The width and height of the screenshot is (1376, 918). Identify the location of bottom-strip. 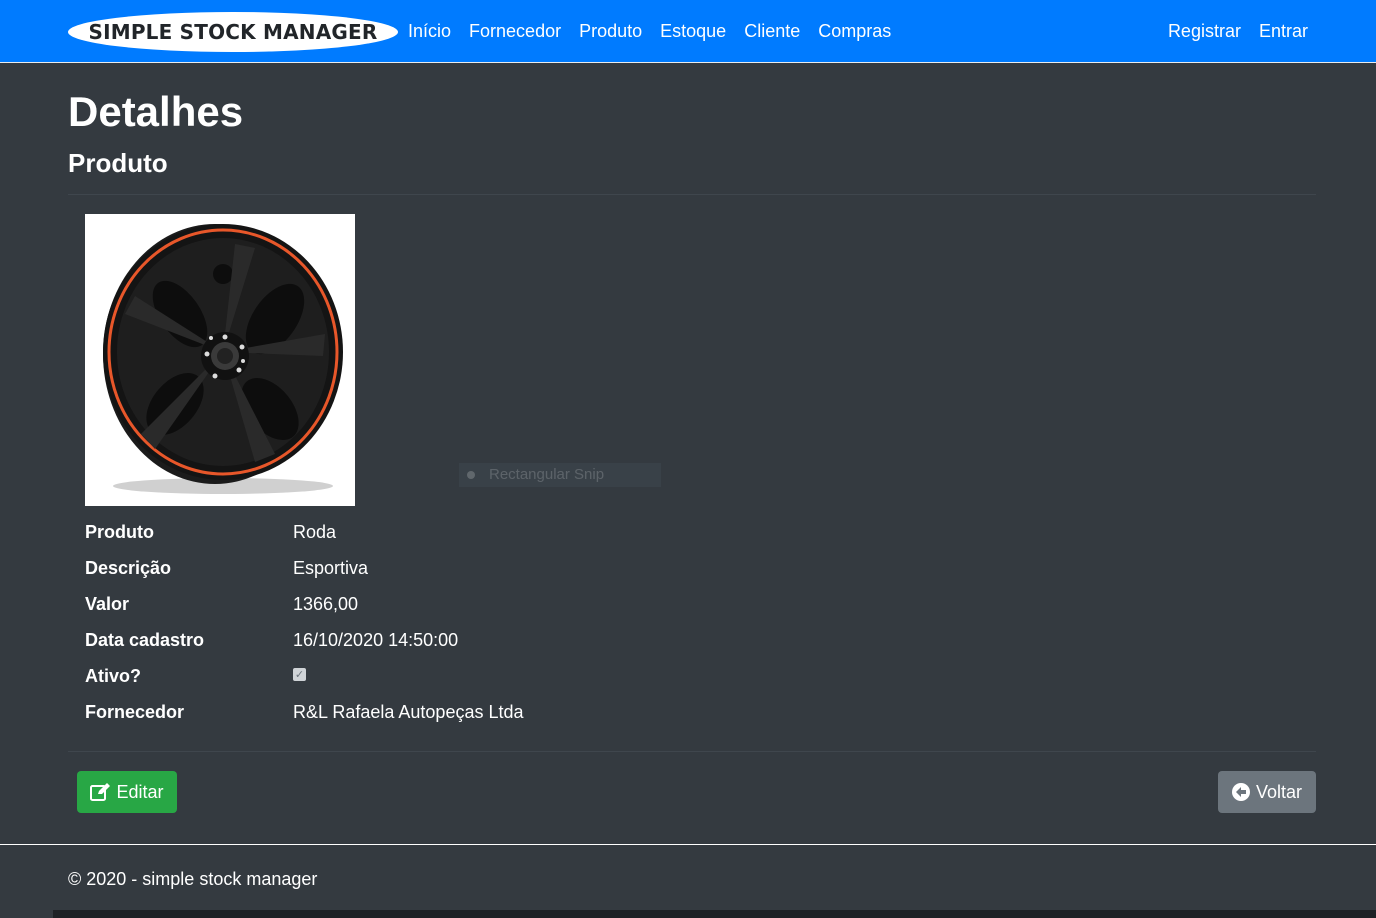
(714, 914).